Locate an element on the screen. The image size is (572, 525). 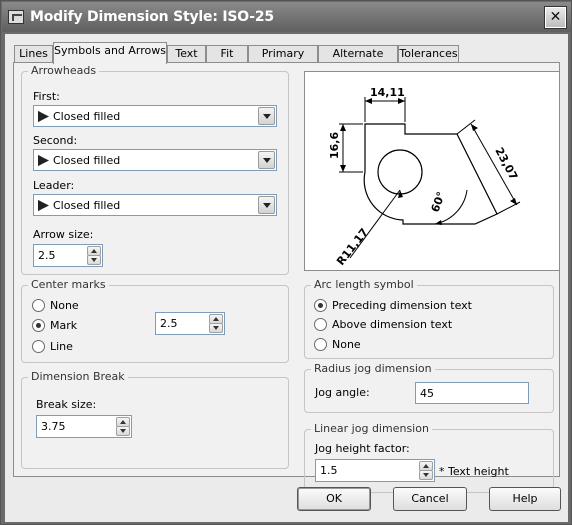
arrow-size-spinner: 2.5 is located at coordinates (68, 255).